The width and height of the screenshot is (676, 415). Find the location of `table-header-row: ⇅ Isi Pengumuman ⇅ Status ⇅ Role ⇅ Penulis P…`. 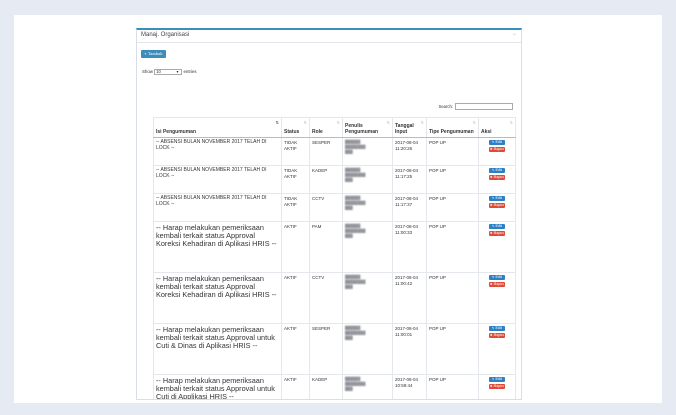

table-header-row: ⇅ Isi Pengumuman ⇅ Status ⇅ Role ⇅ Penulis P… is located at coordinates (334, 127).